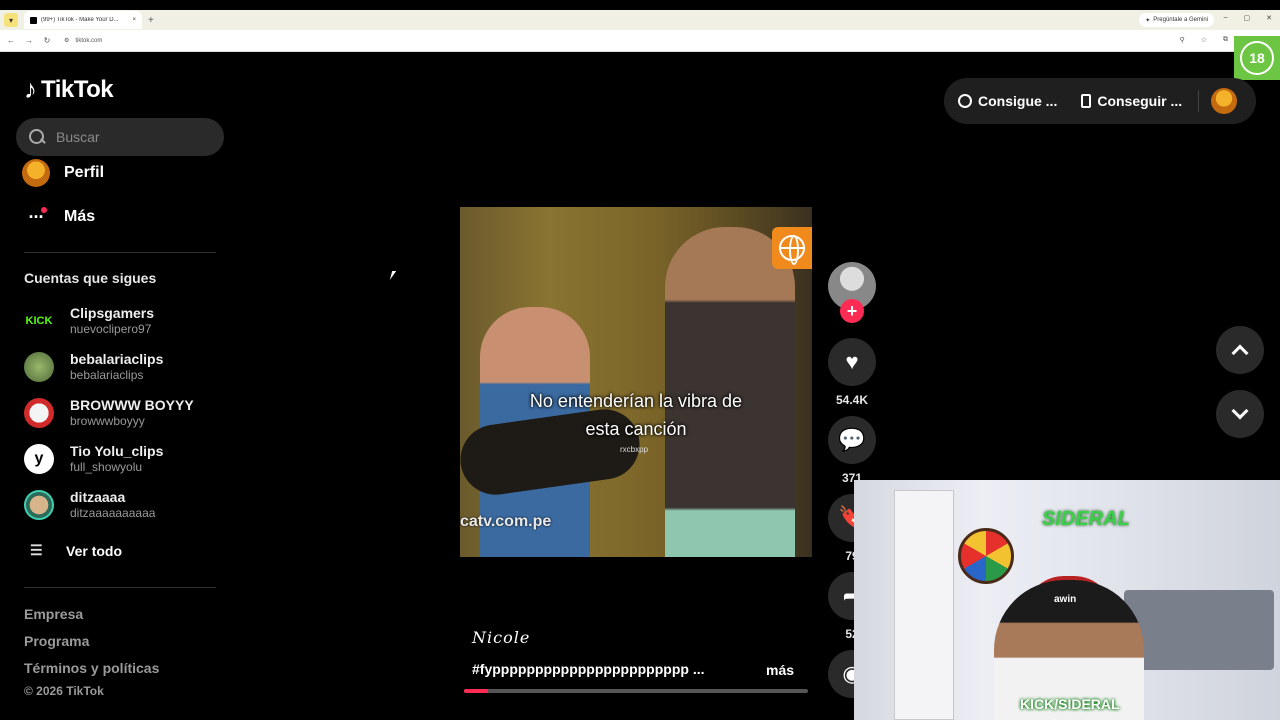 The height and width of the screenshot is (720, 1280). I want to click on more-button: más, so click(780, 670).